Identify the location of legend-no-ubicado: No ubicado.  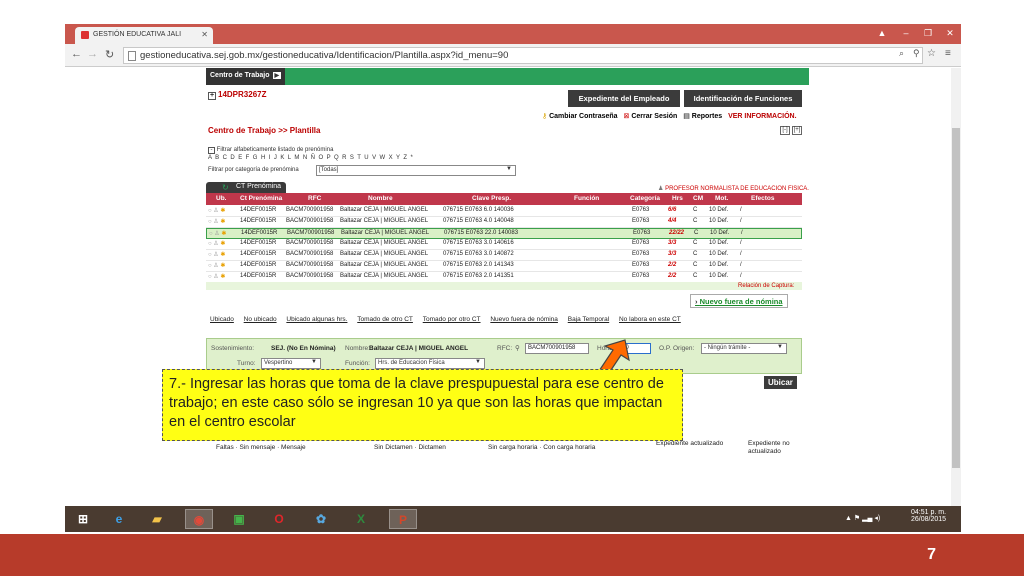
(260, 319).